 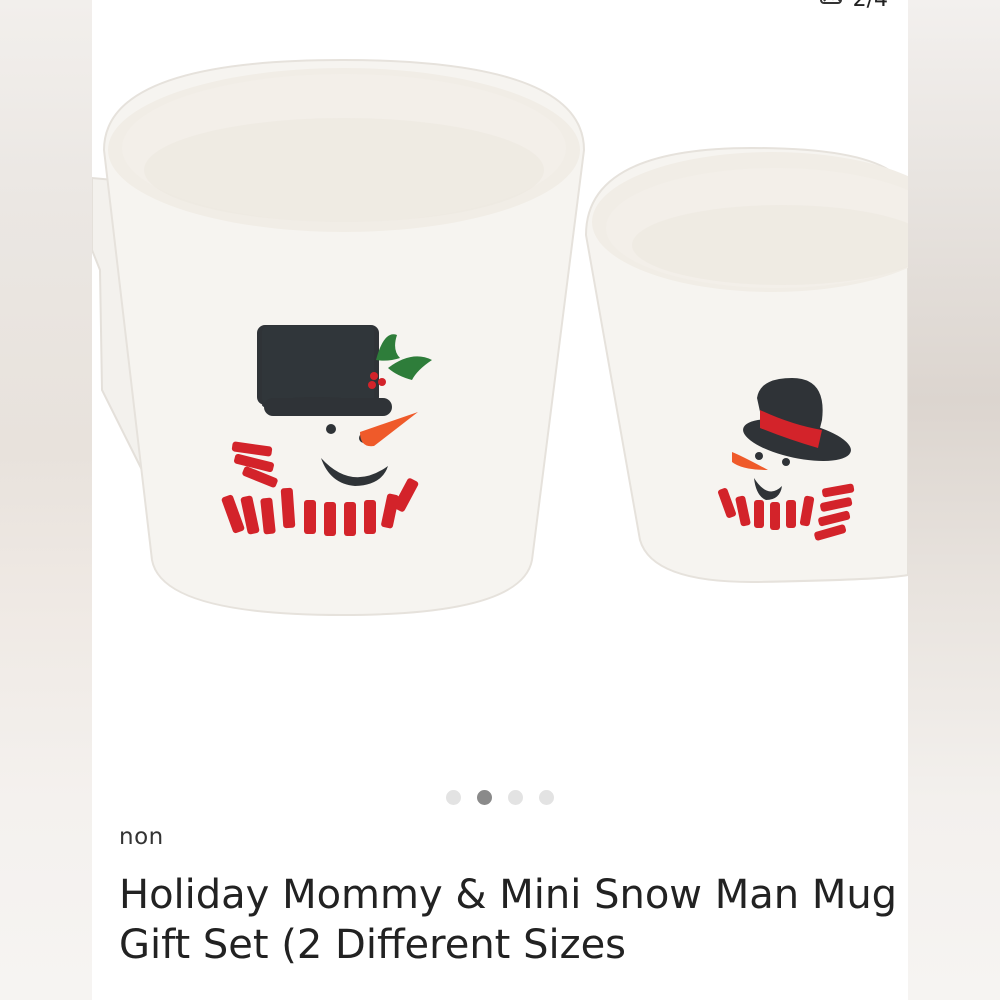 What do you see at coordinates (746, 365) in the screenshot?
I see `small-mug` at bounding box center [746, 365].